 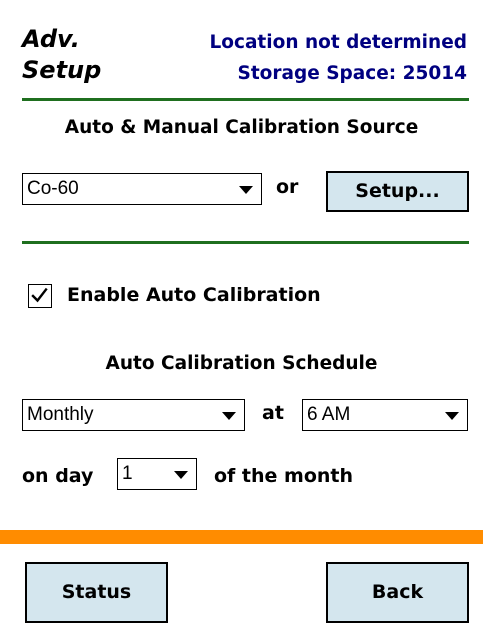 I want to click on status-button: Status, so click(x=96, y=592).